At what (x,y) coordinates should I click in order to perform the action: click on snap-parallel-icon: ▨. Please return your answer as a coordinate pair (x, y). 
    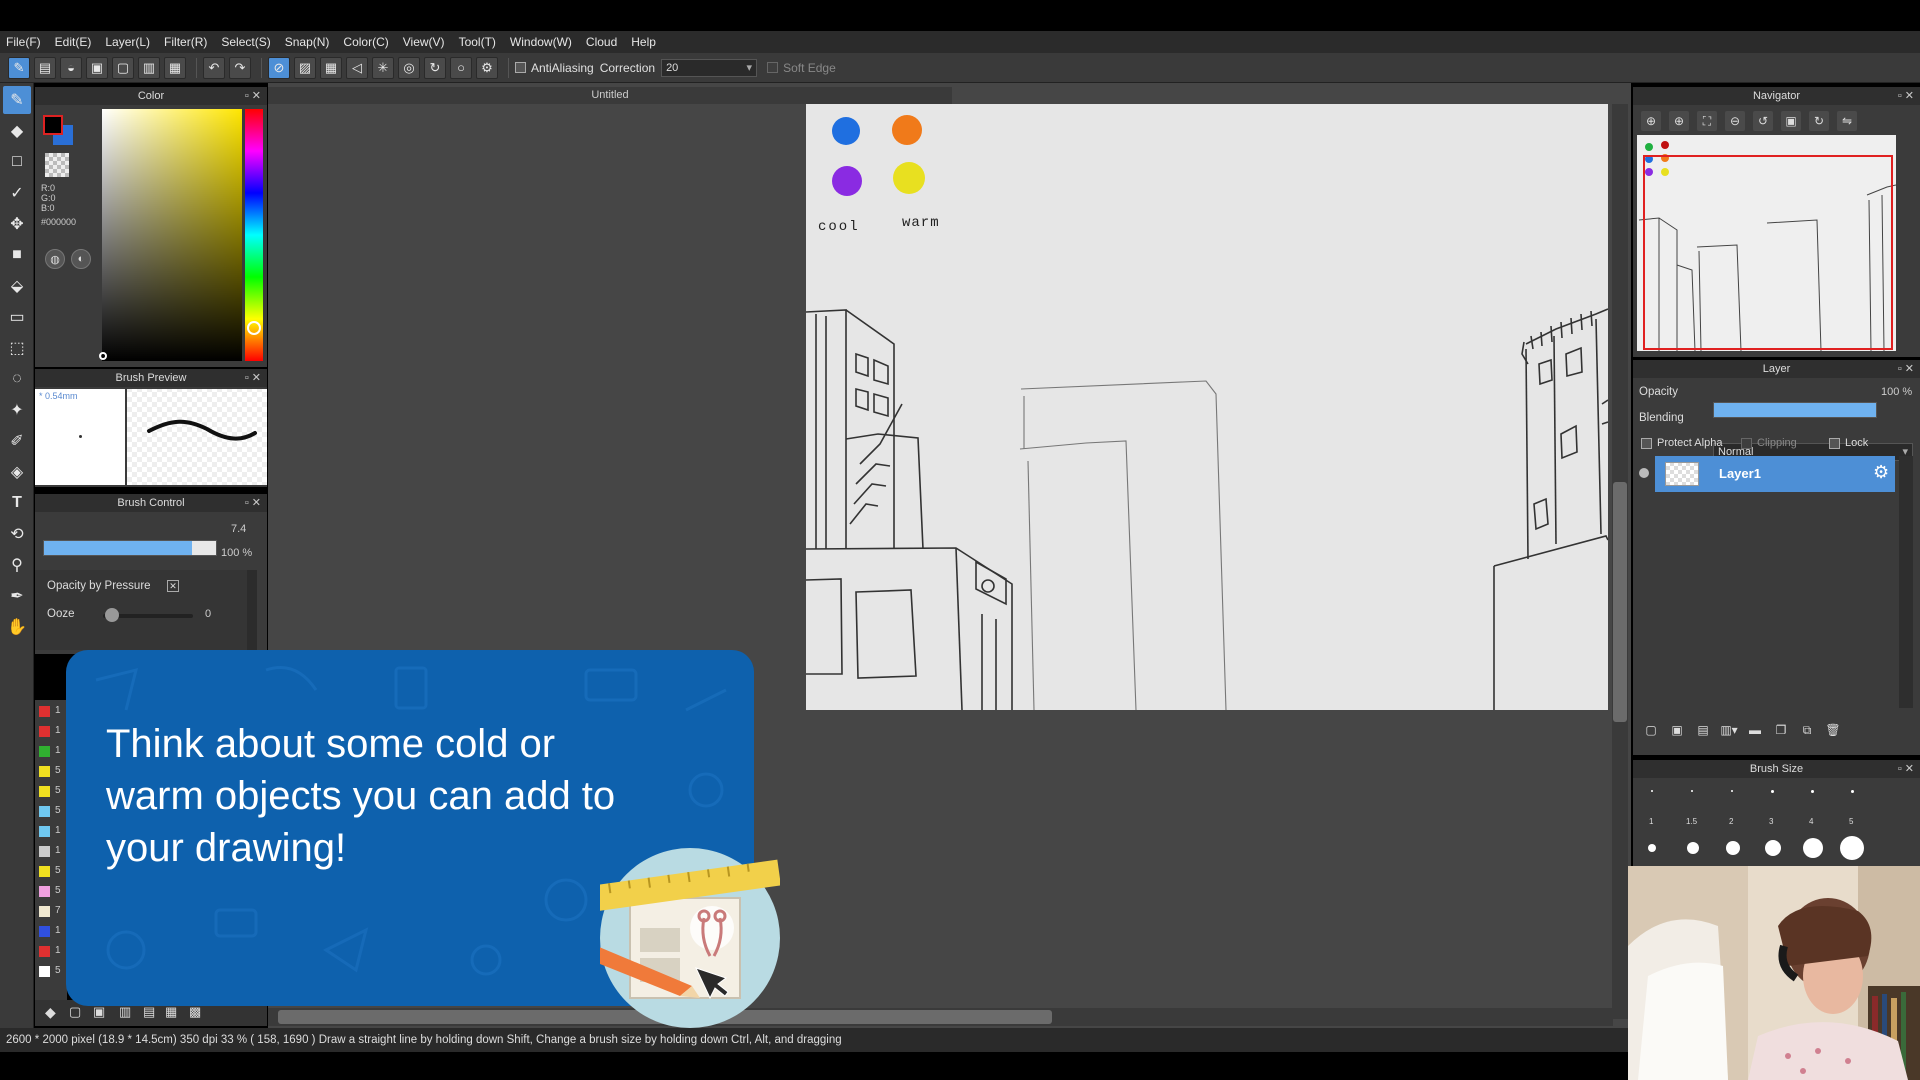
    Looking at the image, I should click on (305, 67).